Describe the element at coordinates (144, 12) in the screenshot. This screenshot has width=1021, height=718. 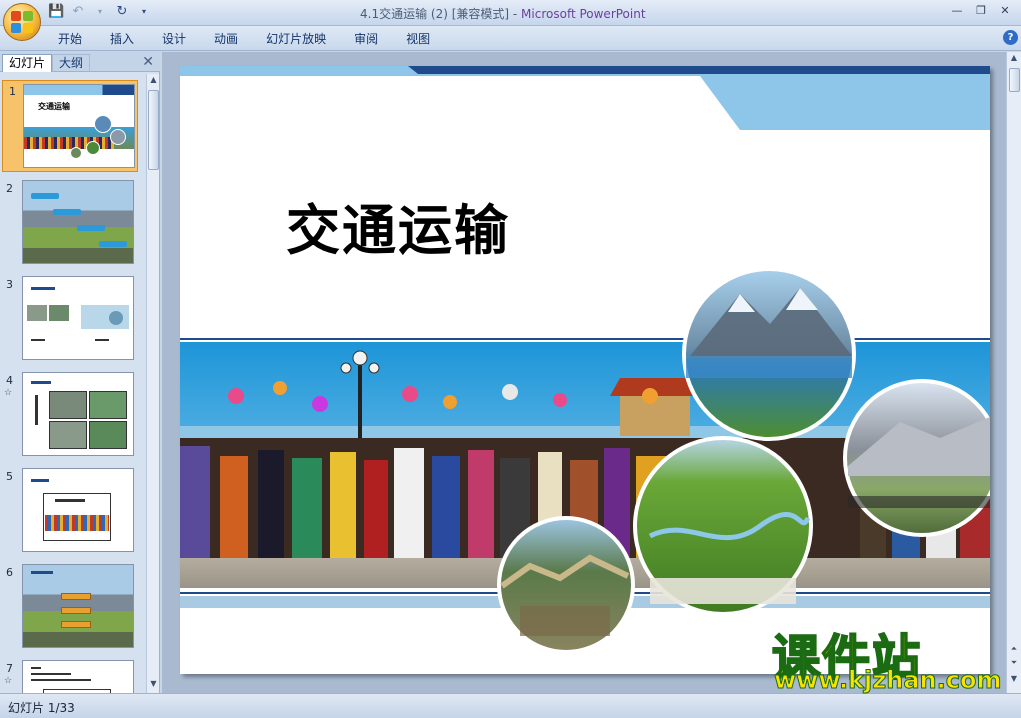
I see `customize-icon: ▾` at that location.